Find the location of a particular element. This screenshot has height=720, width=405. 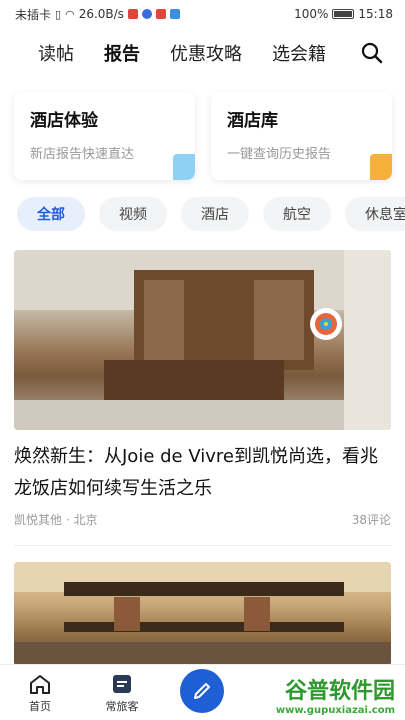

filter-video: 视频 is located at coordinates (133, 214).